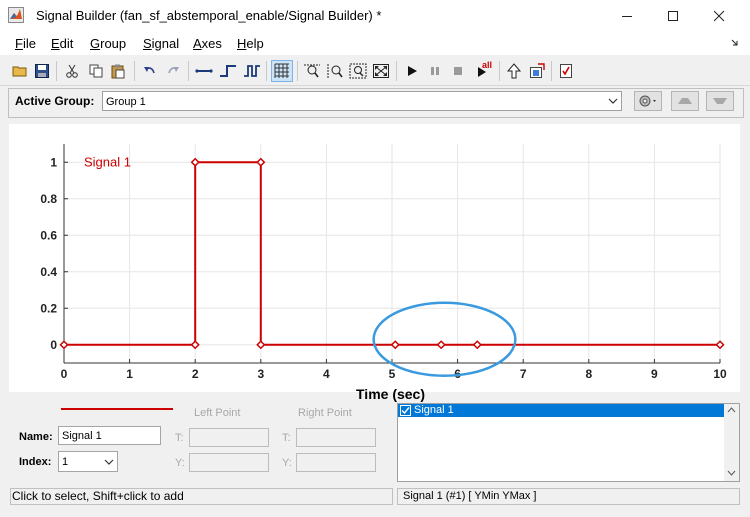 This screenshot has width=750, height=517. Describe the element at coordinates (107, 161) in the screenshot. I see `signal-name-label: Signal 1` at that location.